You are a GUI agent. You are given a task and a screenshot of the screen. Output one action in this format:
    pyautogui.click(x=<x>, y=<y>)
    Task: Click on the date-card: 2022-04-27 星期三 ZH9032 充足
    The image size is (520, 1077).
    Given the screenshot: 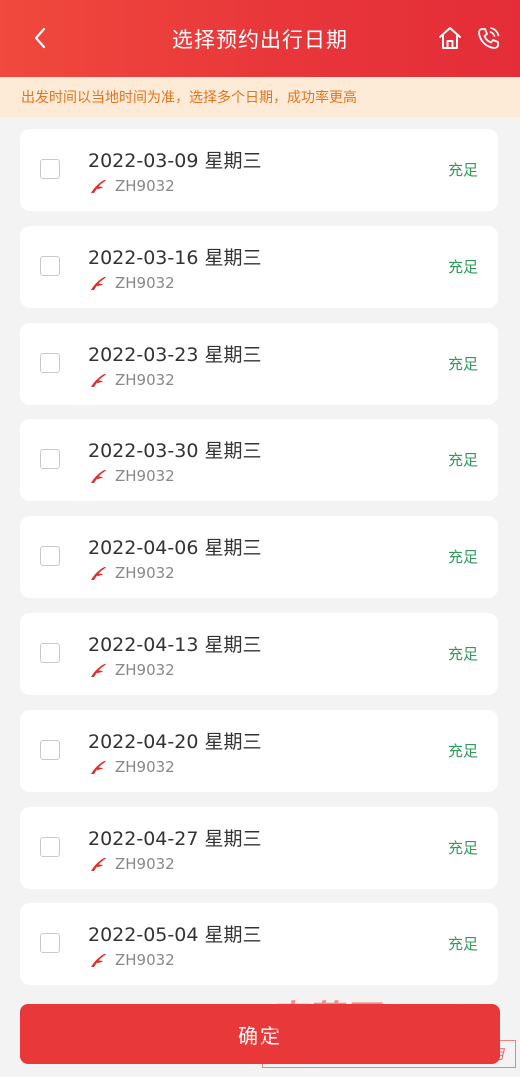 What is the action you would take?
    pyautogui.click(x=259, y=847)
    